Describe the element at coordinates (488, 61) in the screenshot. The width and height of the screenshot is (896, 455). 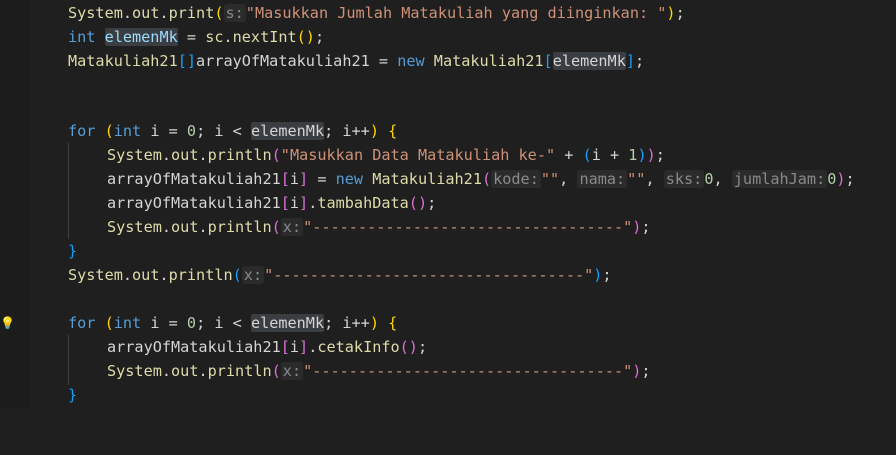
I see `token: Matakuliah21` at that location.